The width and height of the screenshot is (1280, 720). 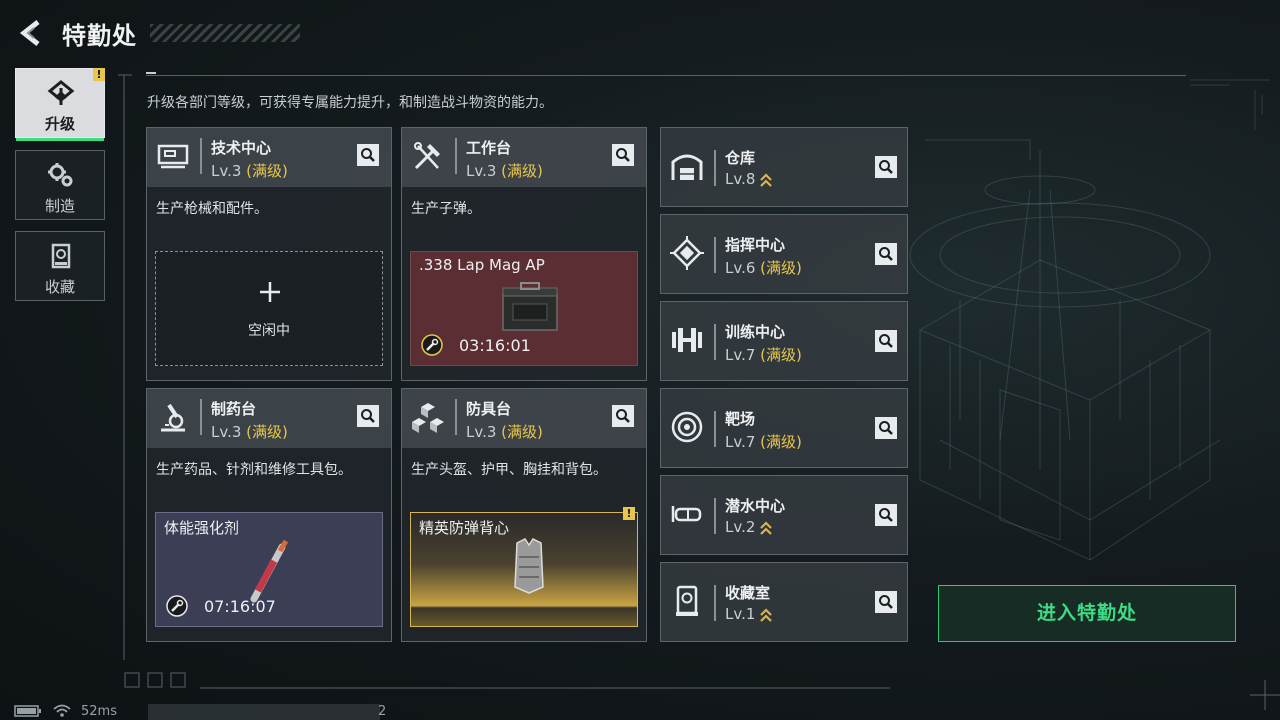 What do you see at coordinates (687, 340) in the screenshot?
I see `dumbbell-icon` at bounding box center [687, 340].